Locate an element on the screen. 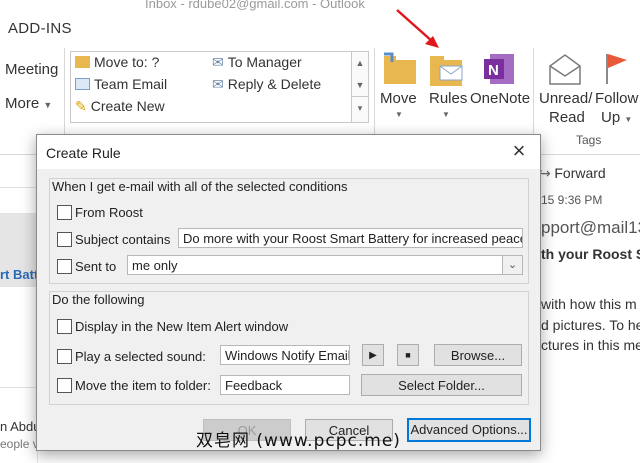  rules-label: Rules is located at coordinates (448, 98).